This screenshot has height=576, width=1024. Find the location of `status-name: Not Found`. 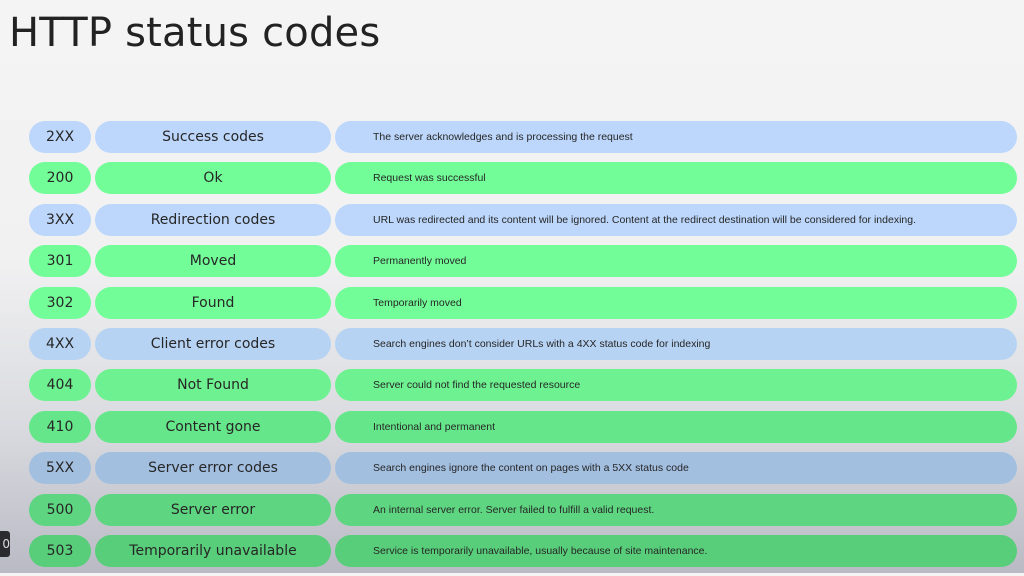

status-name: Not Found is located at coordinates (213, 385).